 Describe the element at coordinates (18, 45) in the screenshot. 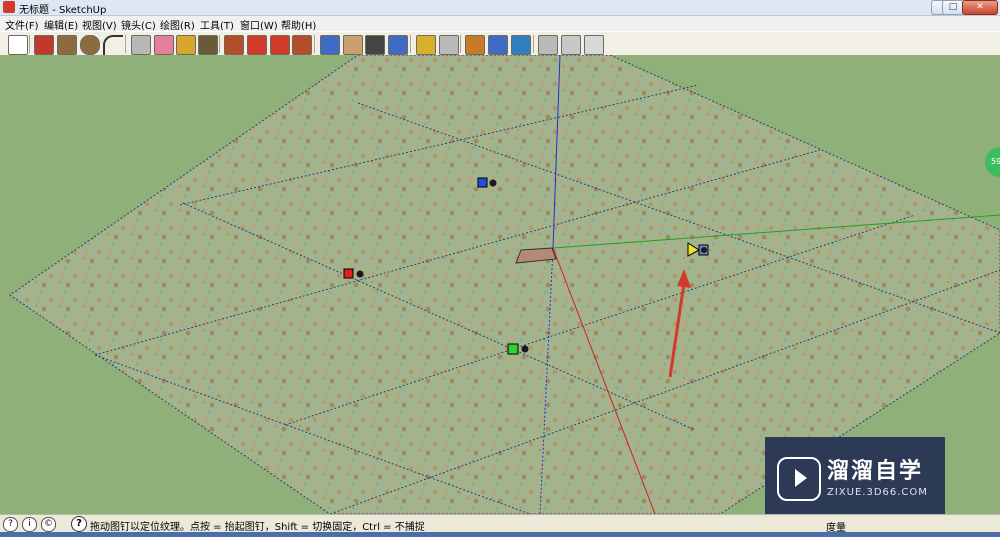

I see `select-arrow-icon` at that location.